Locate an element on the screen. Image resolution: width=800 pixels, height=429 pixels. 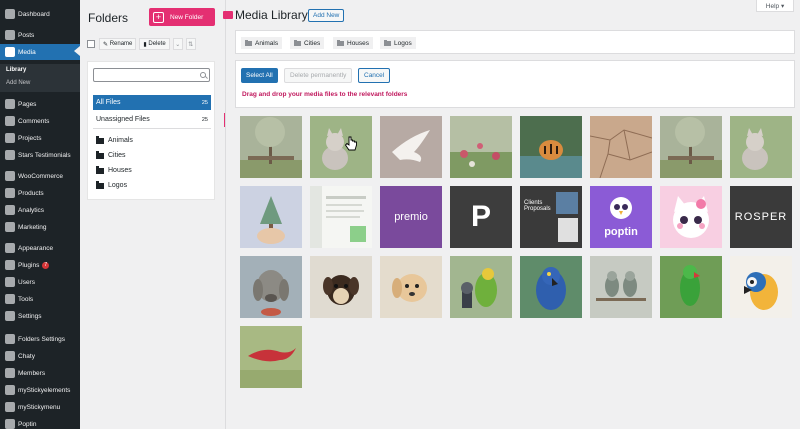
delete-permanently-button: Delete permanently is located at coordinates (318, 75).